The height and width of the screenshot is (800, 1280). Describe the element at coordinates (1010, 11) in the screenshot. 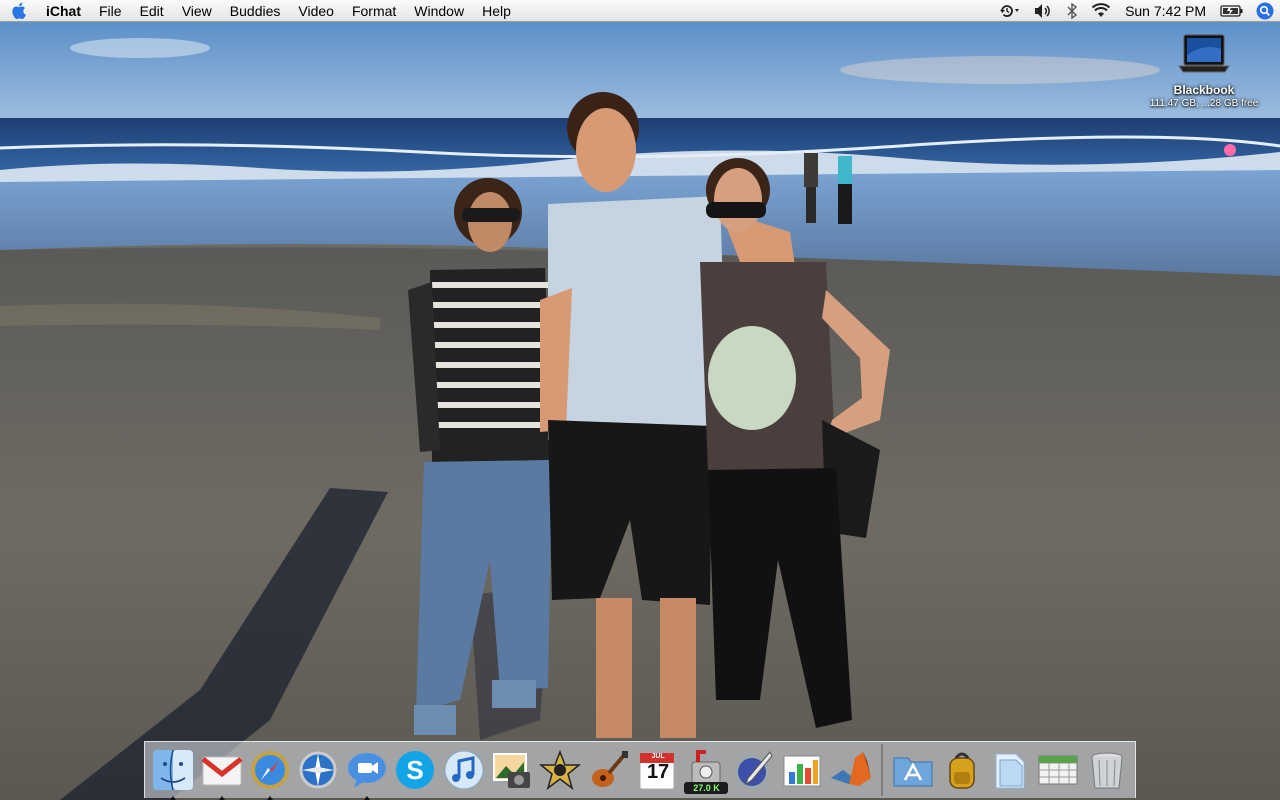

I see `time-machine-icon` at that location.